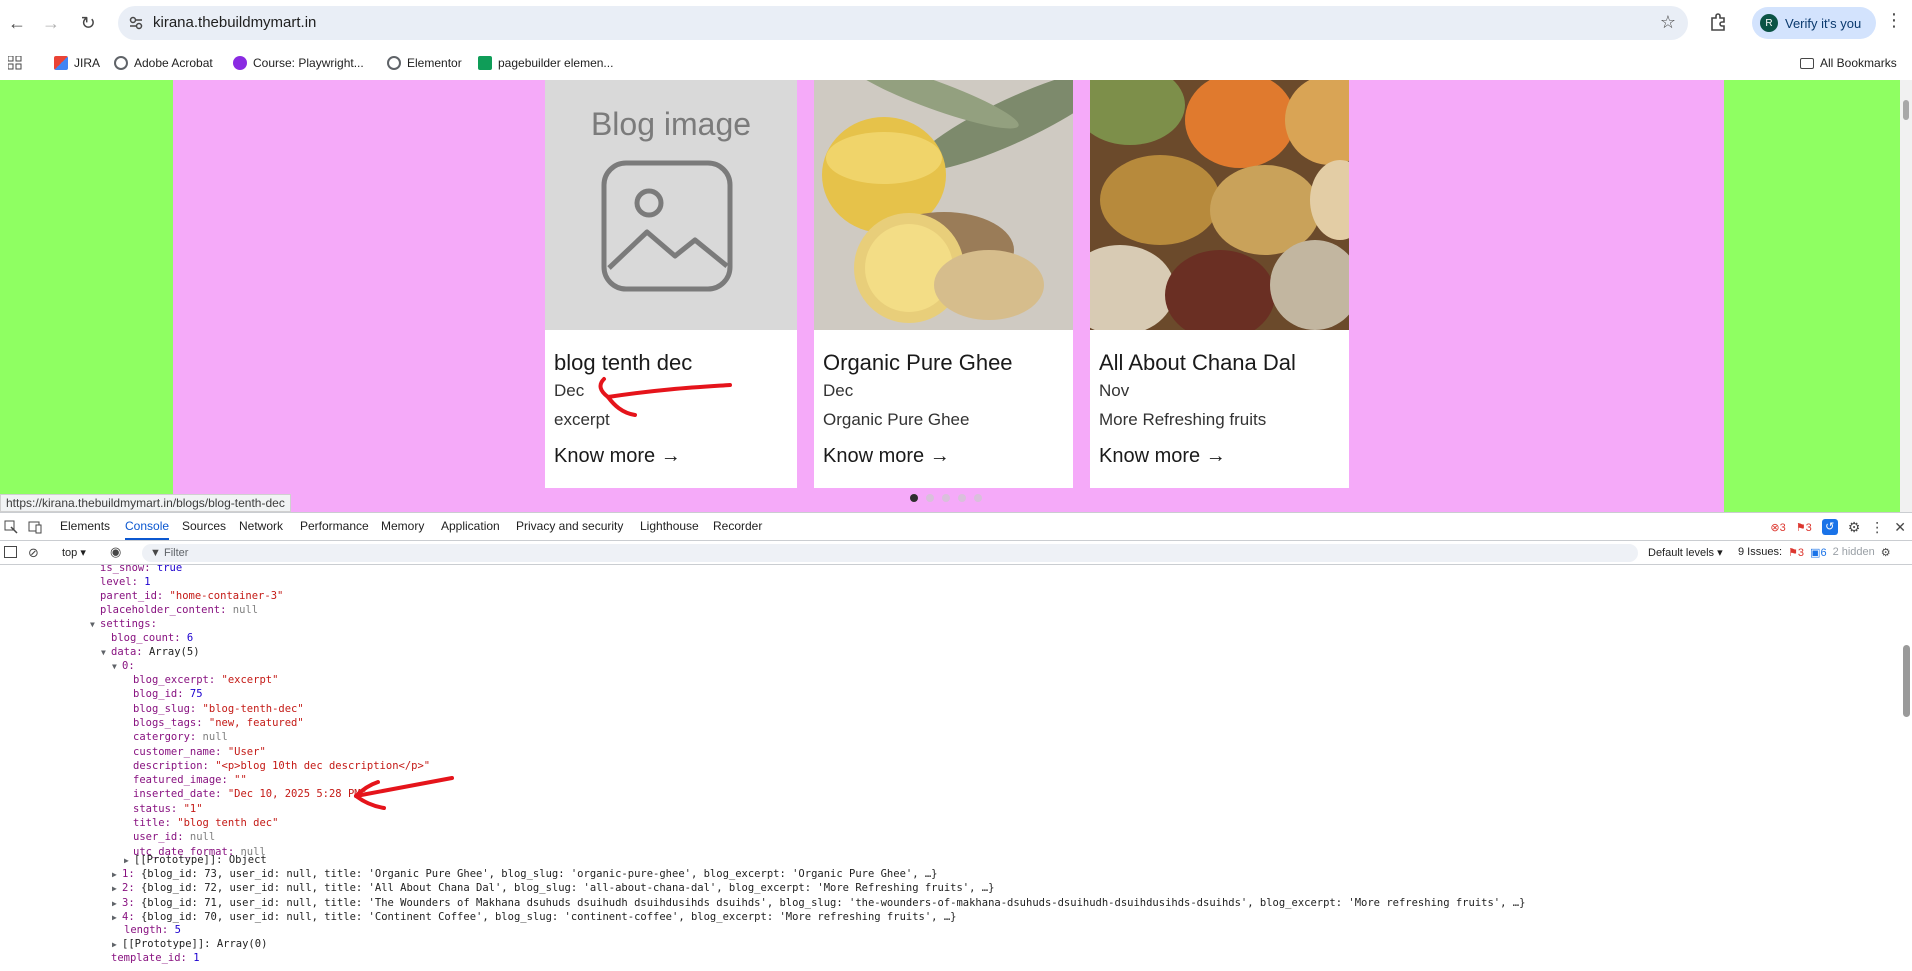 The image size is (1912, 971). I want to click on console-scrollbar, so click(1906, 768).